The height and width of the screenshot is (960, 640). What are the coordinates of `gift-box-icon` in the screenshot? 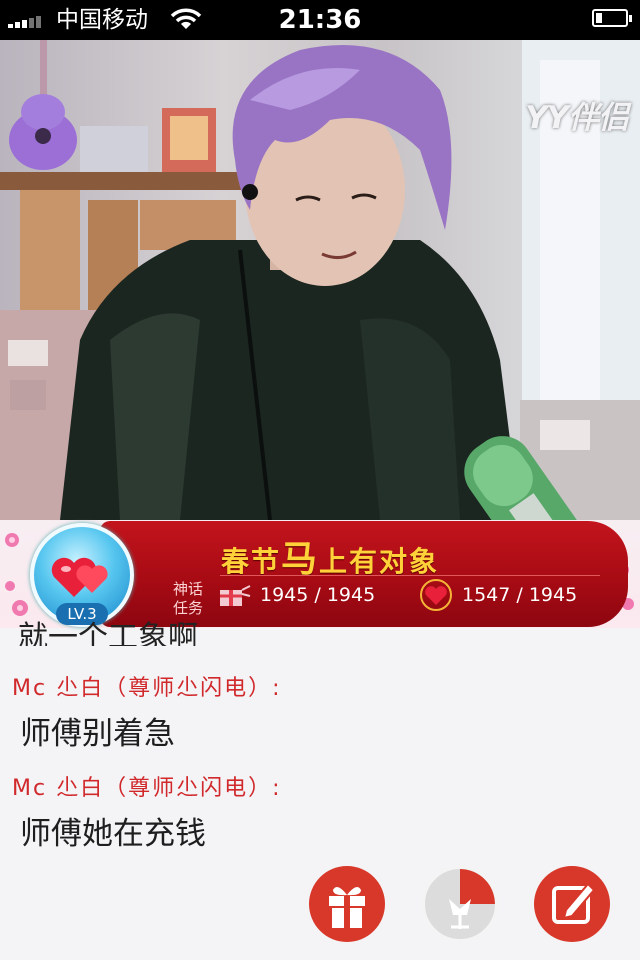 It's located at (235, 595).